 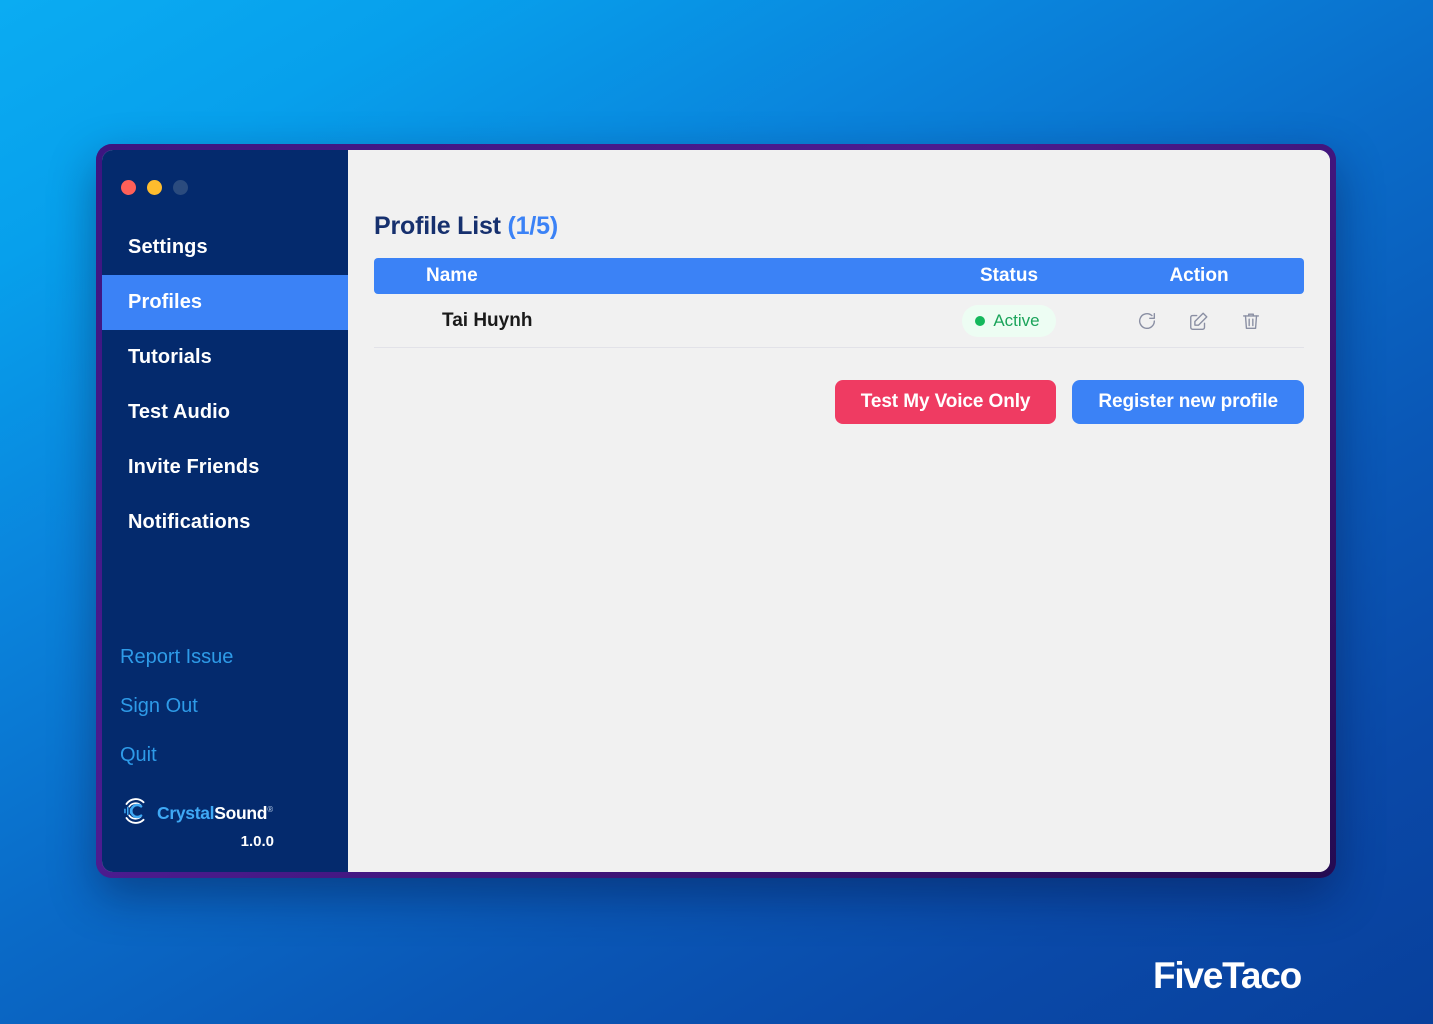 What do you see at coordinates (270, 810) in the screenshot?
I see `registered-mark: ®` at bounding box center [270, 810].